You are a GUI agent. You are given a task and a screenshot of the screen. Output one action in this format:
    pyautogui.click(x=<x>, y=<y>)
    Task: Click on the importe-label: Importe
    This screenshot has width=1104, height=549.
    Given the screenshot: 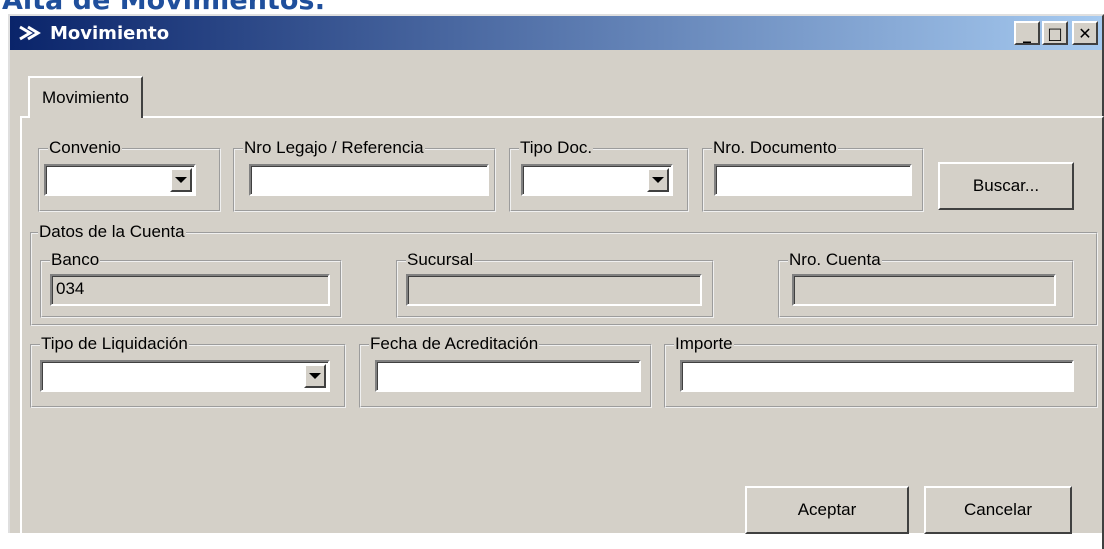 What is the action you would take?
    pyautogui.click(x=704, y=344)
    